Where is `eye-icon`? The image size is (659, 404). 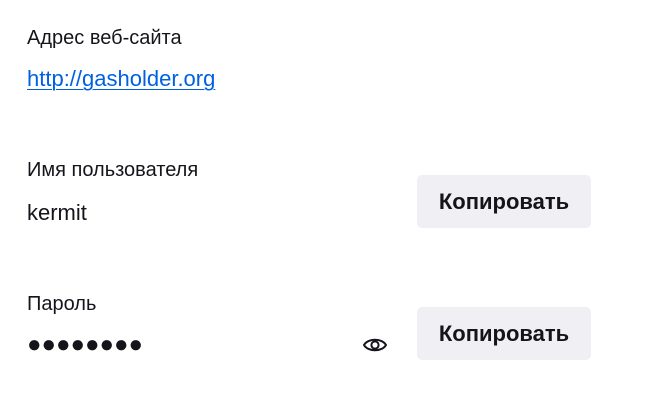
eye-icon is located at coordinates (375, 345).